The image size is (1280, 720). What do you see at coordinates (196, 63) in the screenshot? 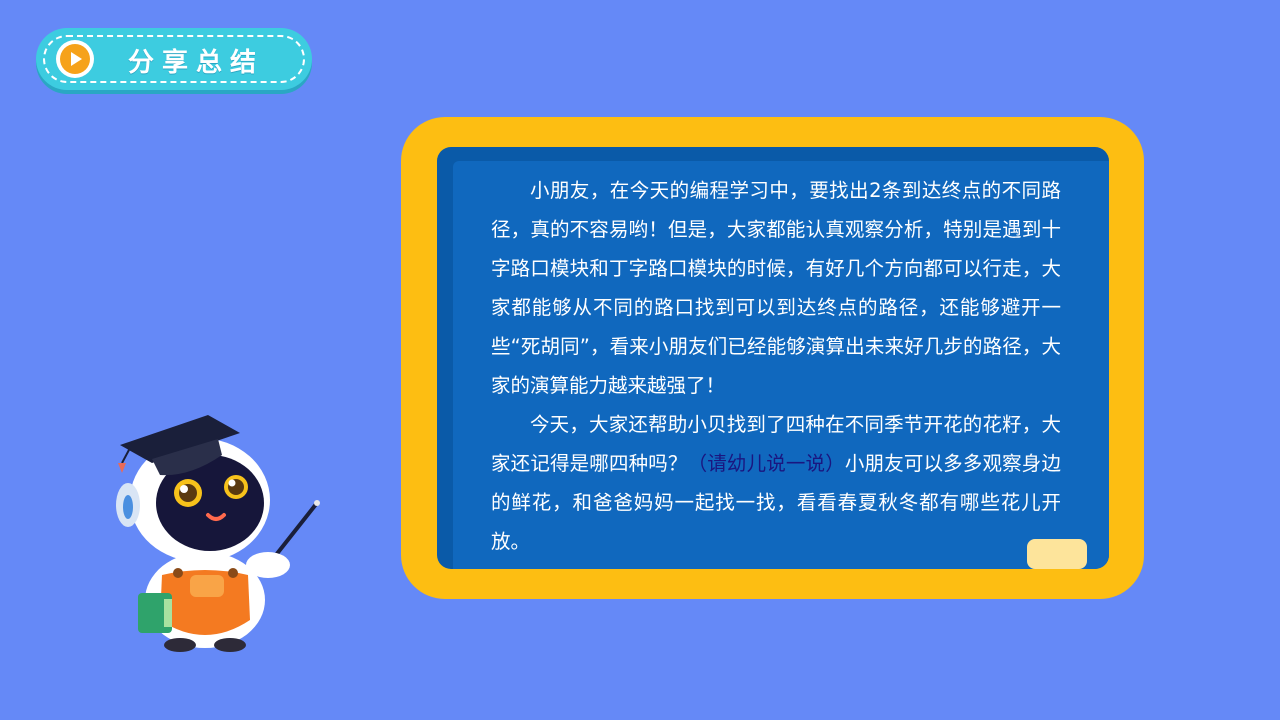
I see `section-title: 分享总结` at bounding box center [196, 63].